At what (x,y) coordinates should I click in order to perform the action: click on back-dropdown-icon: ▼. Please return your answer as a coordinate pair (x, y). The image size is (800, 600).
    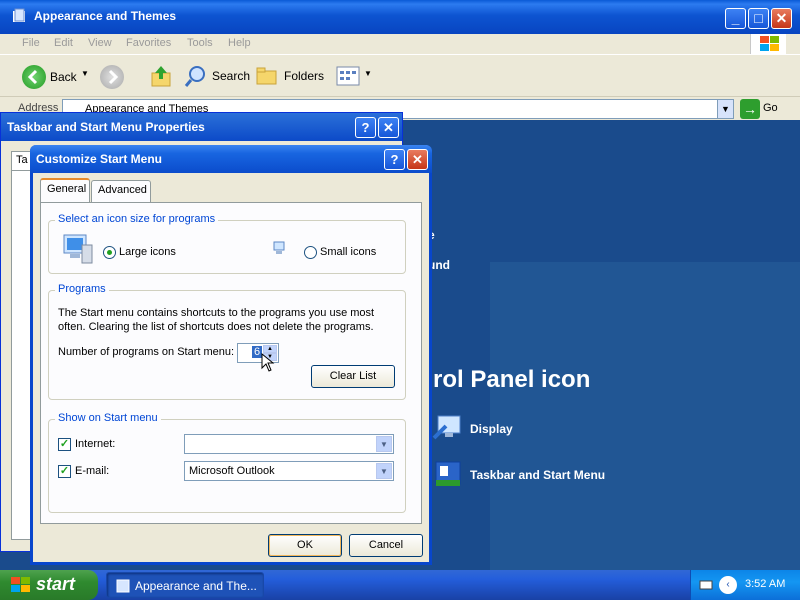
    Looking at the image, I should click on (85, 80).